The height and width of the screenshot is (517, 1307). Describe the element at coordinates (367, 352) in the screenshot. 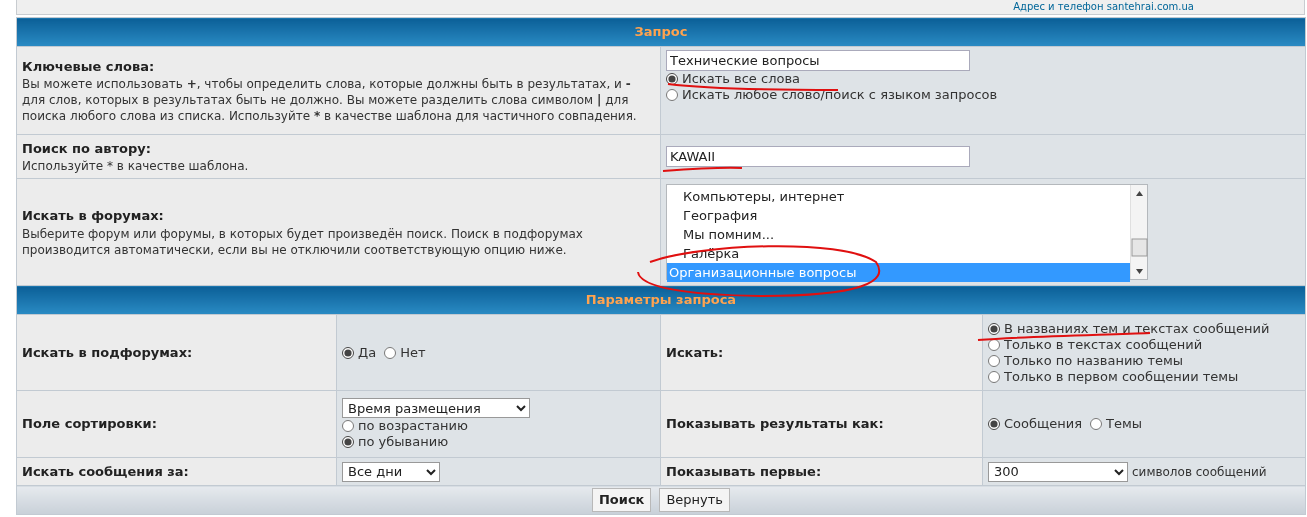

I see `option-label: Да` at that location.